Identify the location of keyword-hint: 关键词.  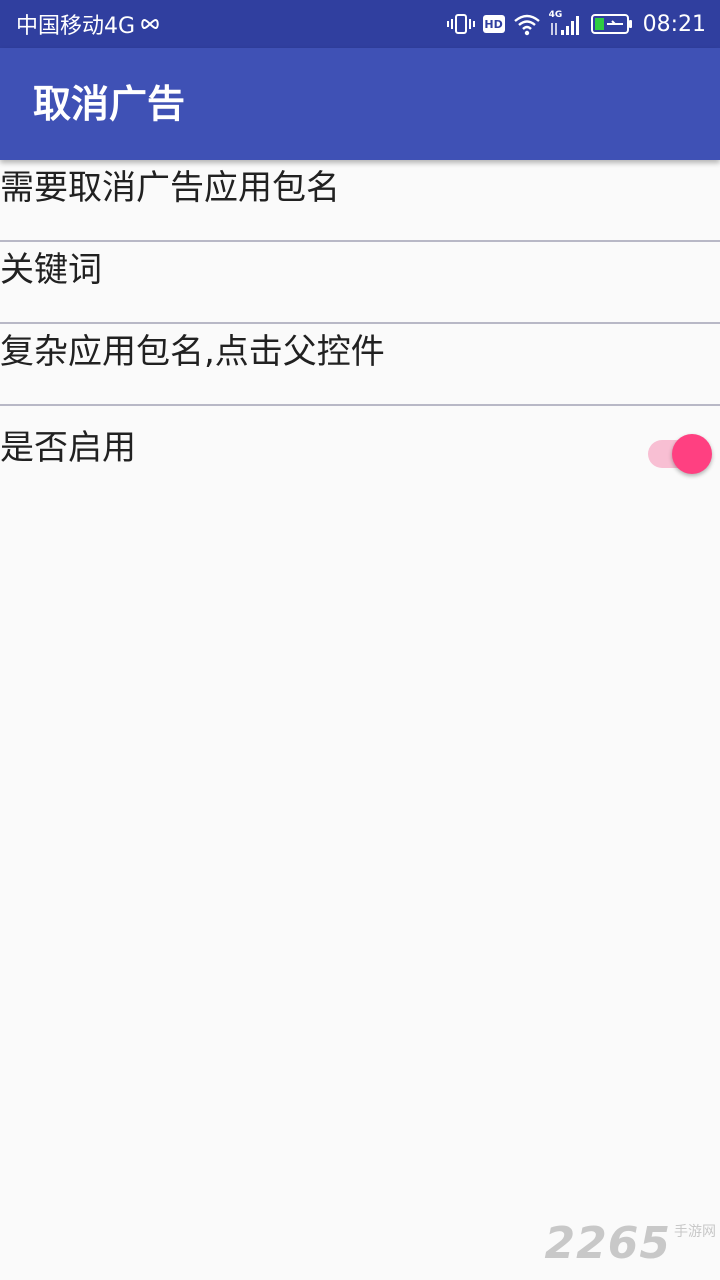
(51, 270).